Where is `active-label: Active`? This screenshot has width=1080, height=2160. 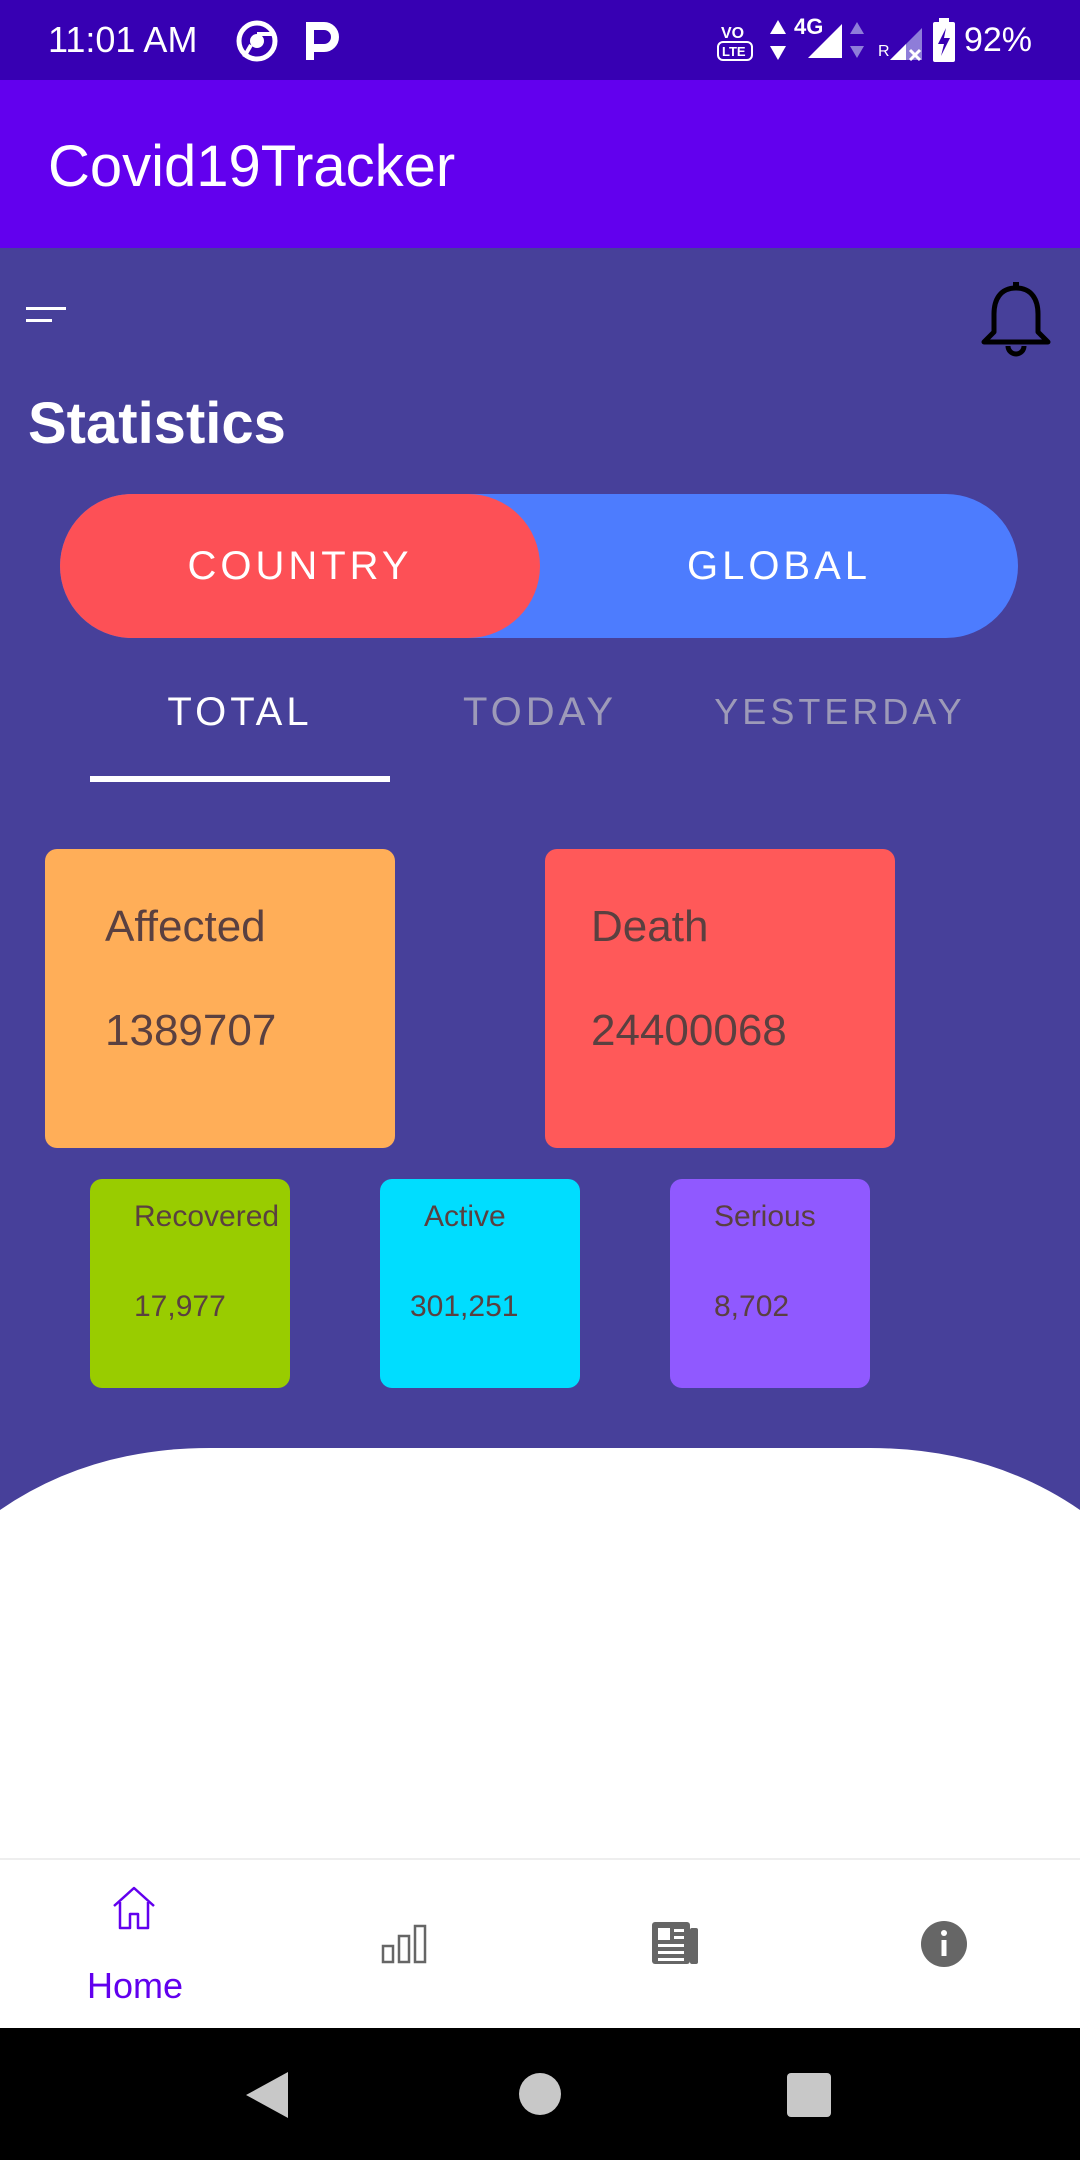 active-label: Active is located at coordinates (465, 1216).